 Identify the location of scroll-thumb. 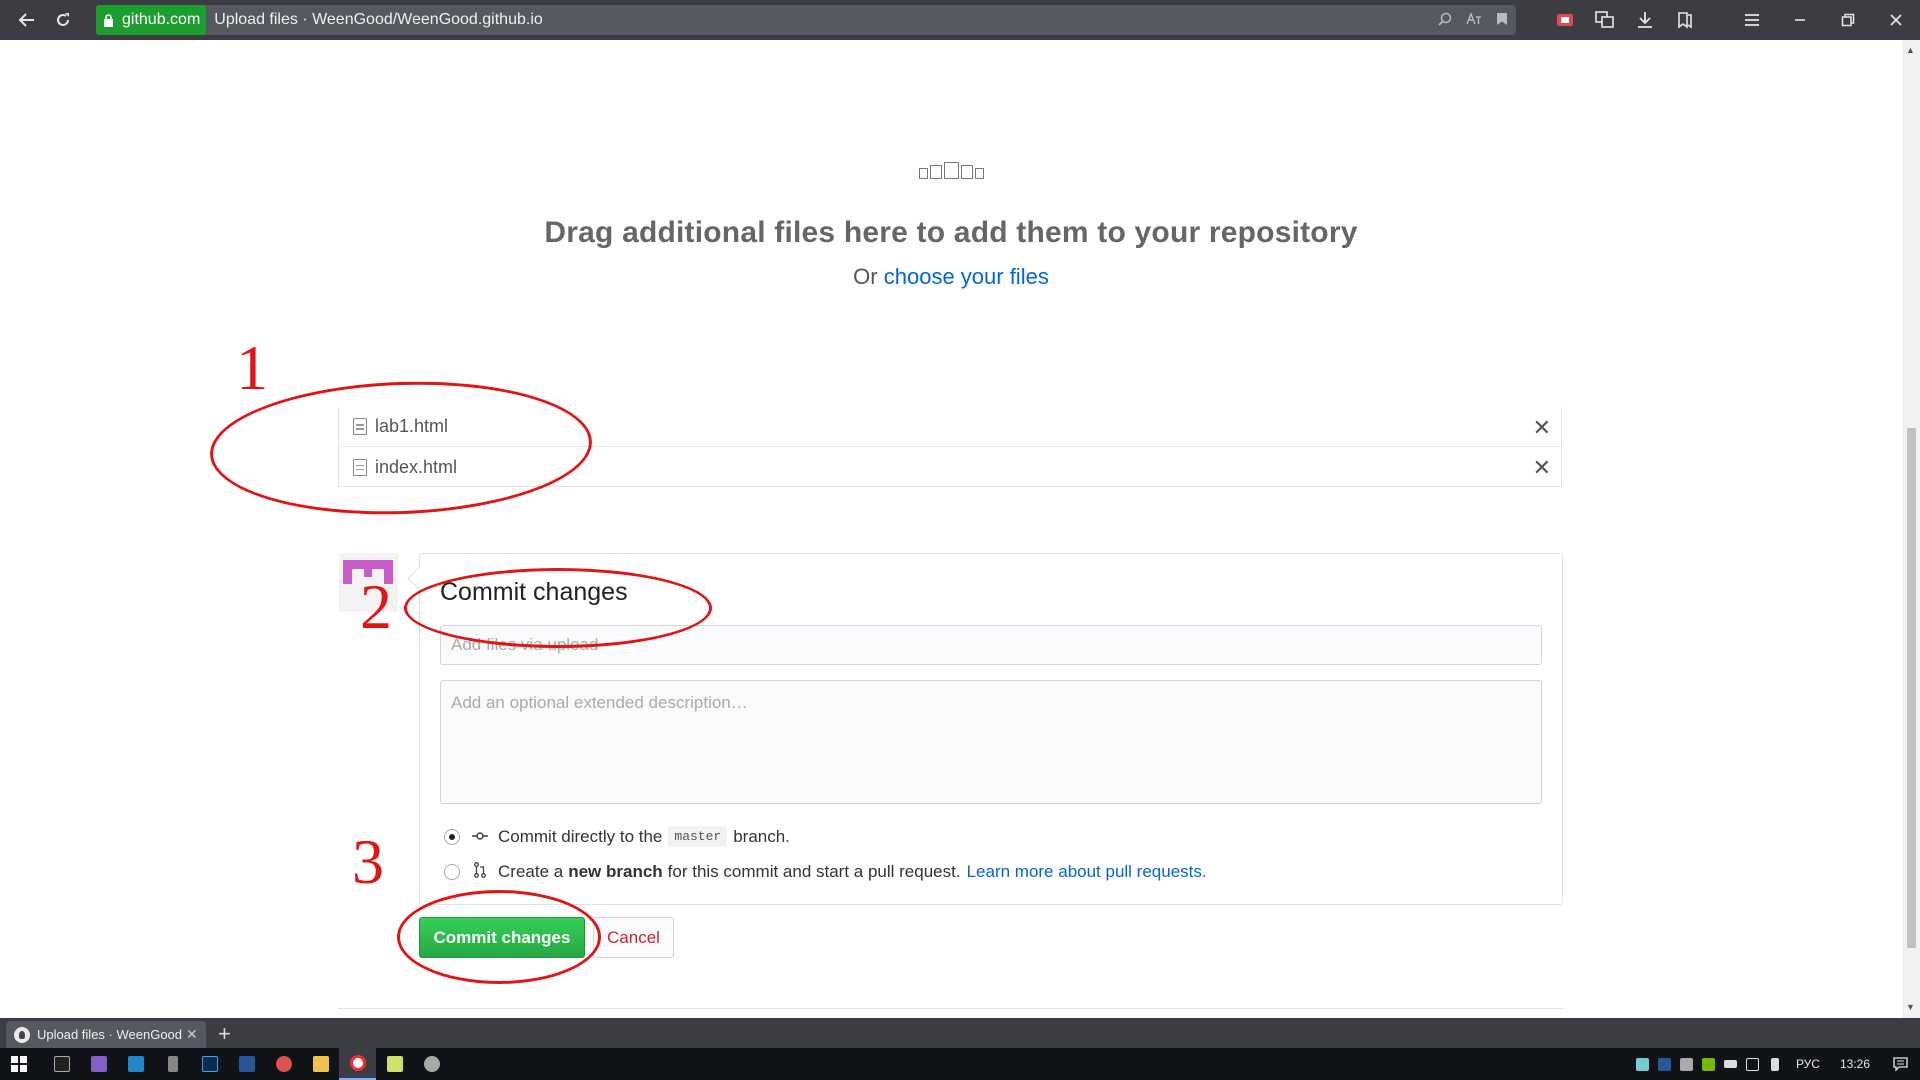
(1911, 688).